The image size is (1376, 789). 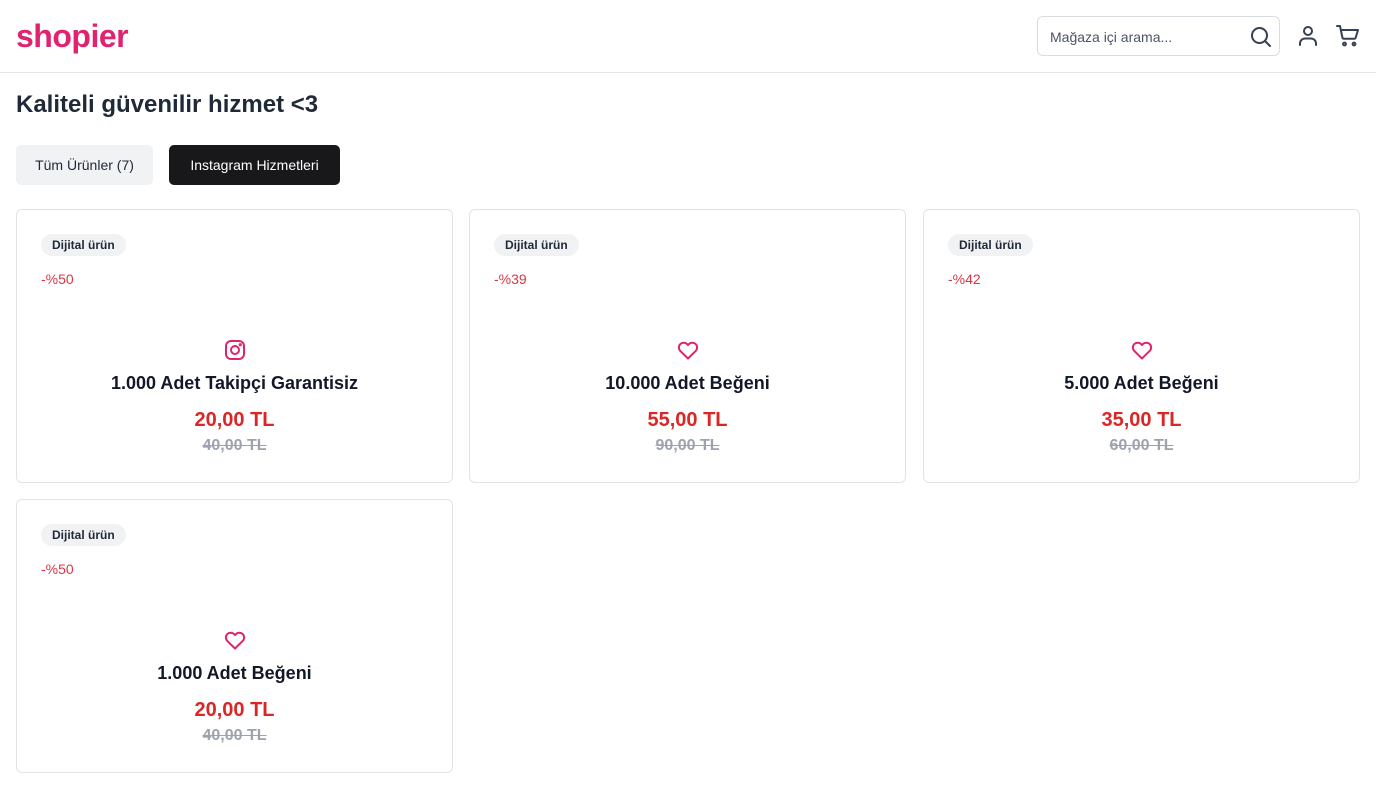 I want to click on product-price: 55,00 TL, so click(x=687, y=420).